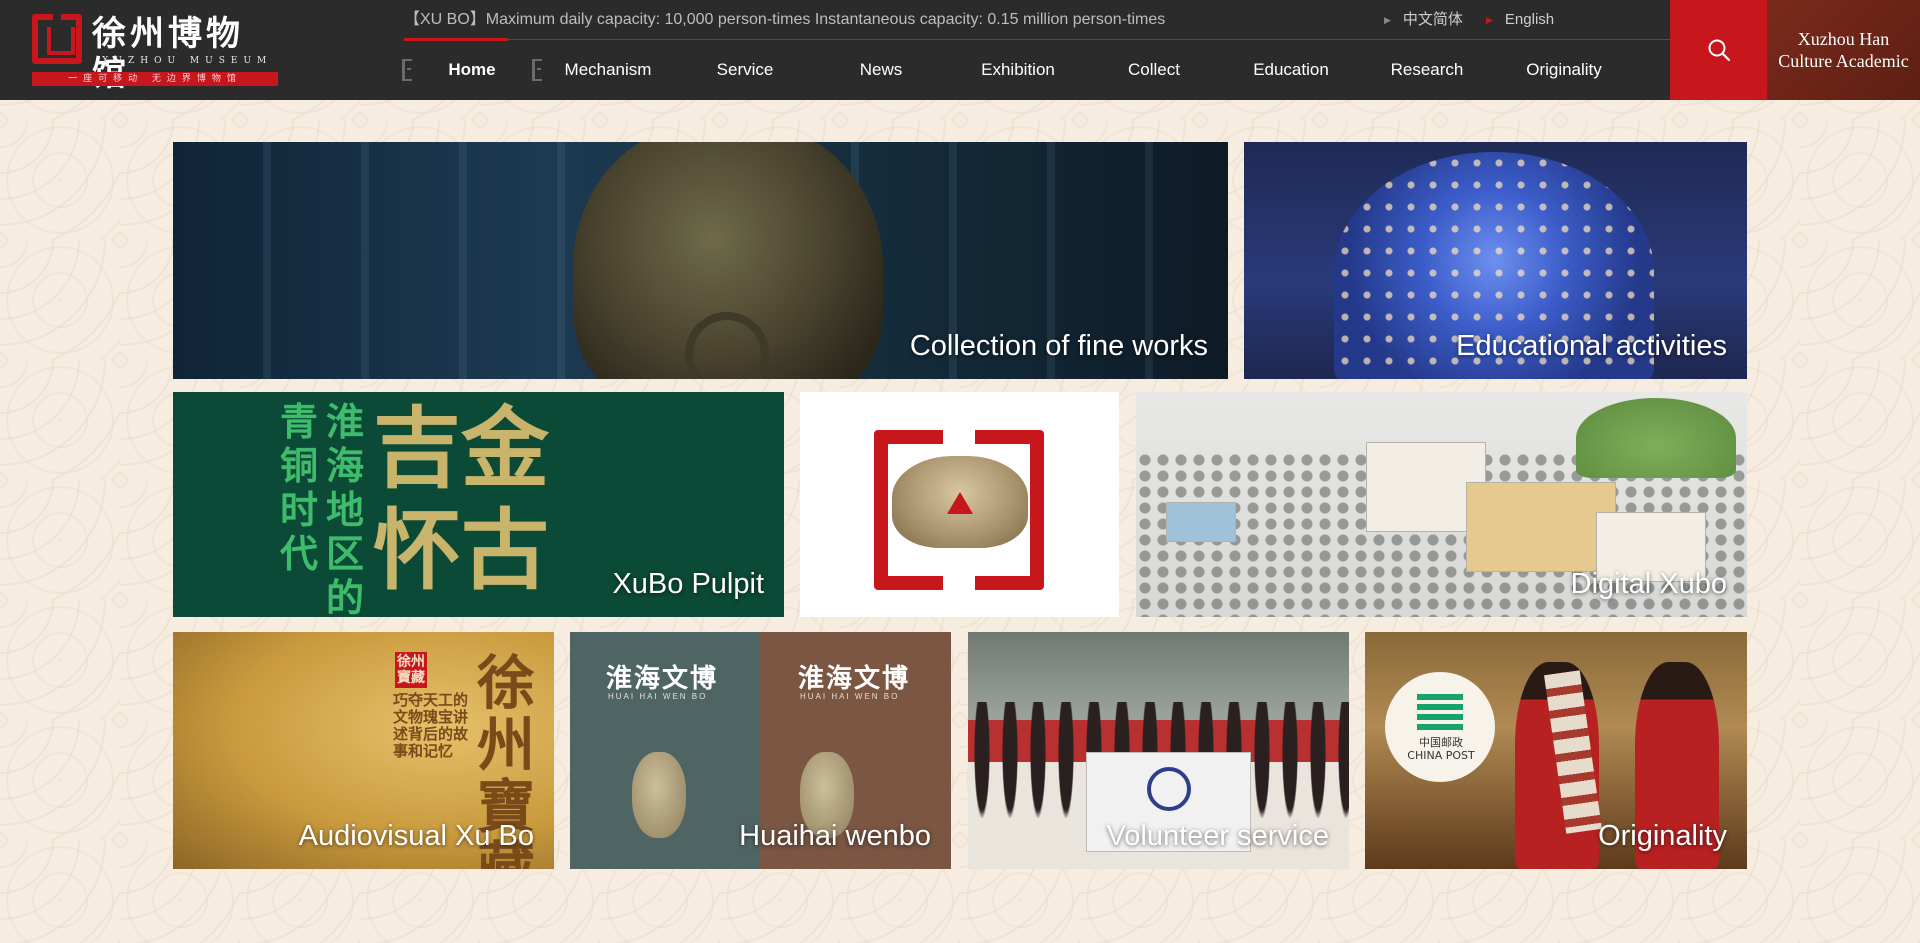 This screenshot has height=943, width=1920. What do you see at coordinates (1201, 522) in the screenshot?
I see `pool-shape` at bounding box center [1201, 522].